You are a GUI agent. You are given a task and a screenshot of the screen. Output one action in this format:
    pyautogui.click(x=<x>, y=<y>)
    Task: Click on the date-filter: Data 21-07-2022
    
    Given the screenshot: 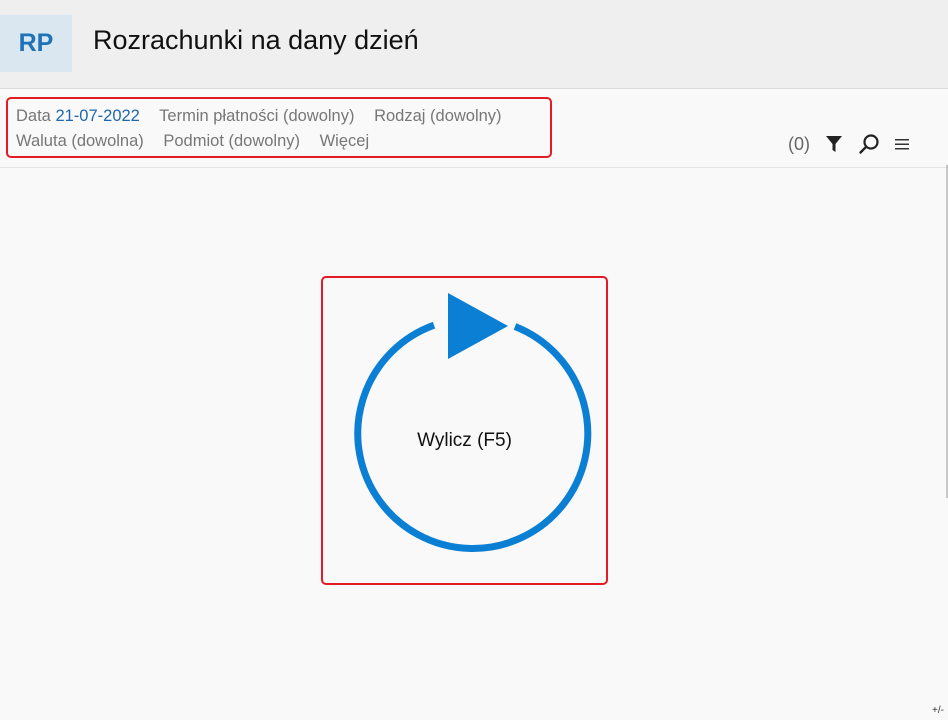 What is the action you would take?
    pyautogui.click(x=78, y=116)
    